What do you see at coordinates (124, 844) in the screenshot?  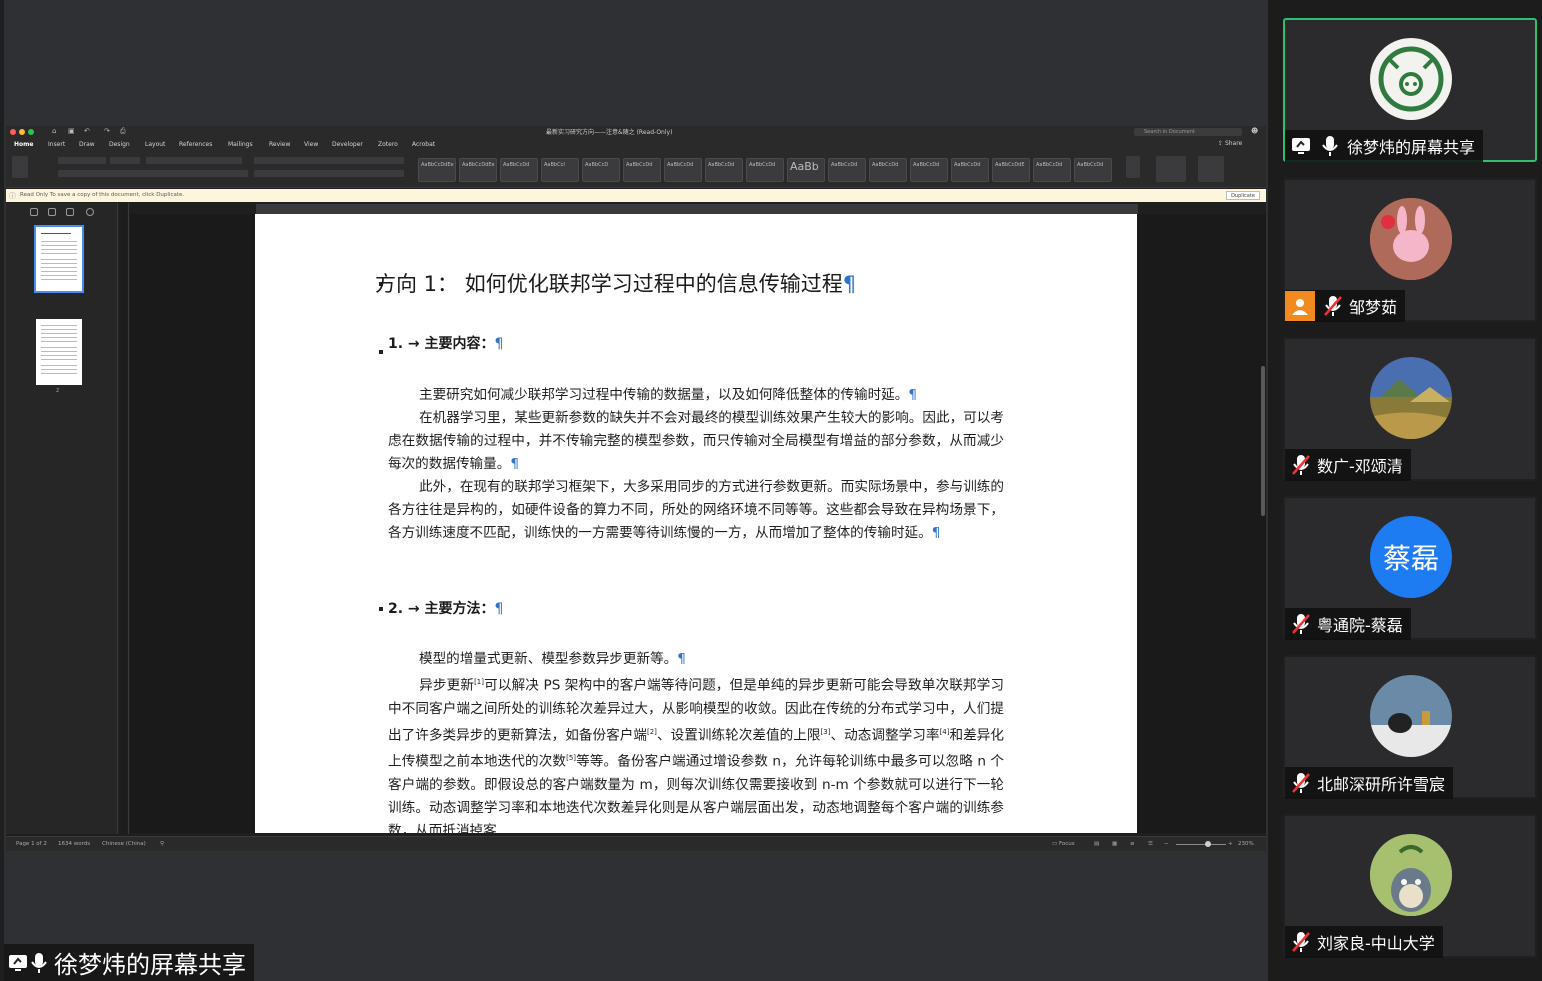 I see `language-status: Chinese (China)` at bounding box center [124, 844].